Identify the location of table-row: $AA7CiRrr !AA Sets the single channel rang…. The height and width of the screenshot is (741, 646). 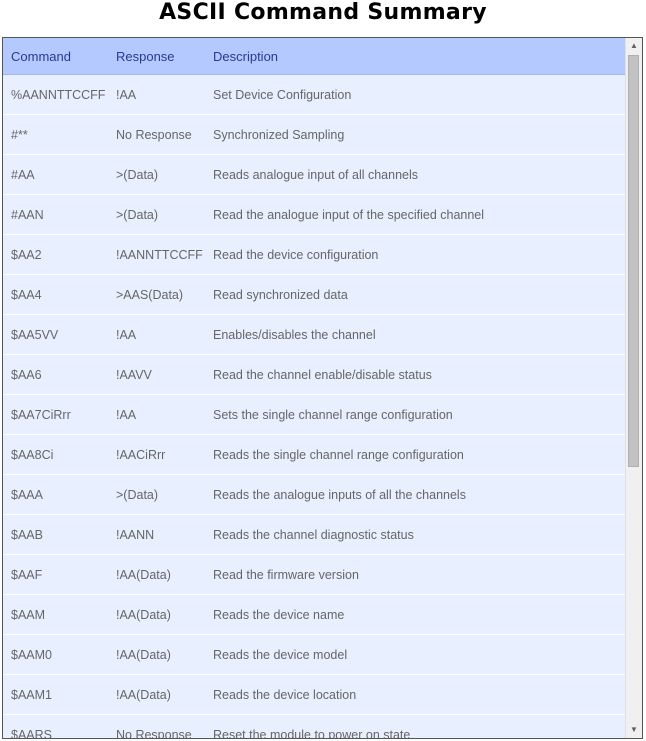
(315, 414).